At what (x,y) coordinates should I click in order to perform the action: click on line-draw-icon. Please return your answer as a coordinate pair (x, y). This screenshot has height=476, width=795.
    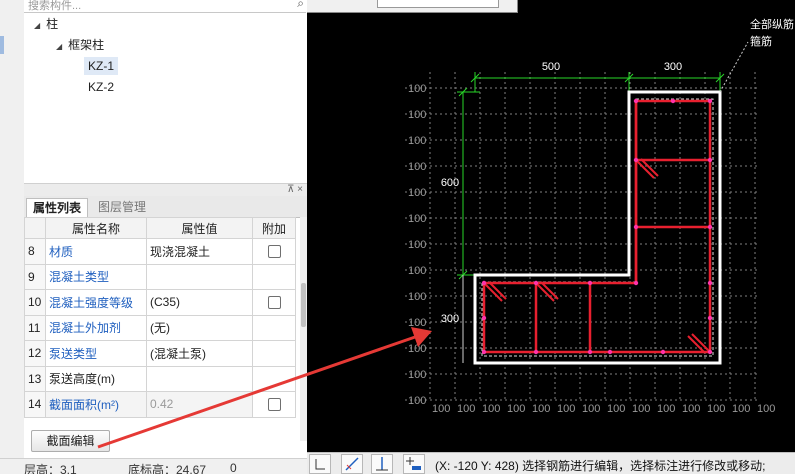
    Looking at the image, I should click on (352, 464).